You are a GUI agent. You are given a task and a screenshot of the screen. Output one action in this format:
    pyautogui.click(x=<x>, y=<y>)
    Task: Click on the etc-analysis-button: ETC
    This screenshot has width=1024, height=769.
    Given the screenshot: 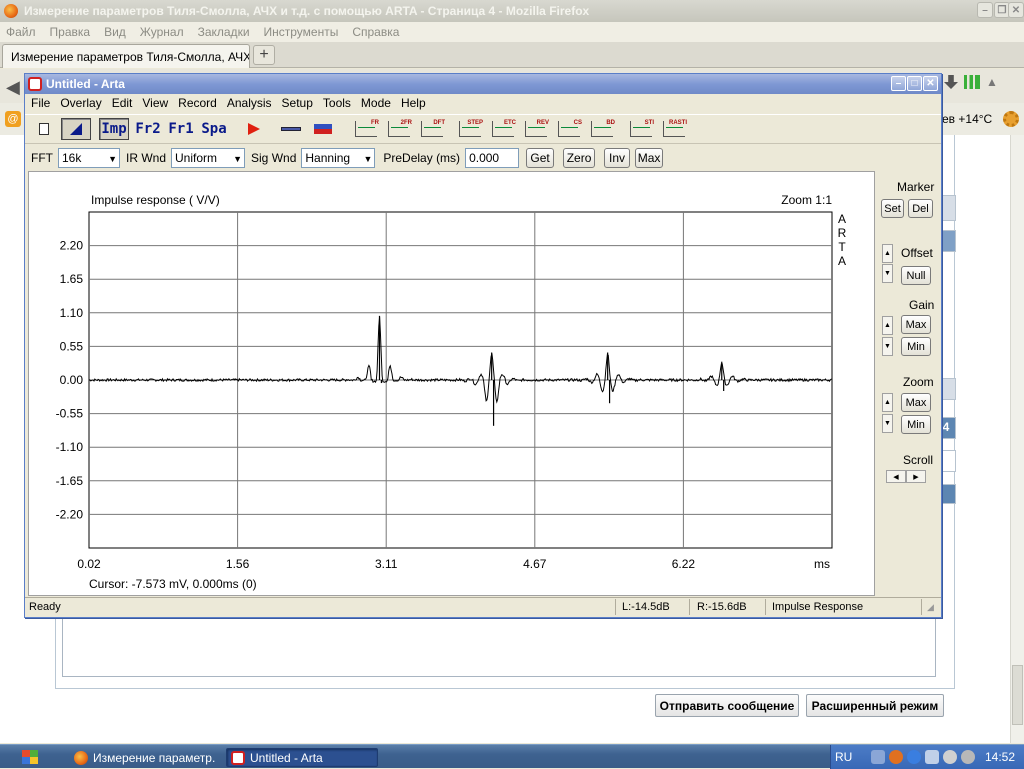 What is the action you would take?
    pyautogui.click(x=503, y=129)
    